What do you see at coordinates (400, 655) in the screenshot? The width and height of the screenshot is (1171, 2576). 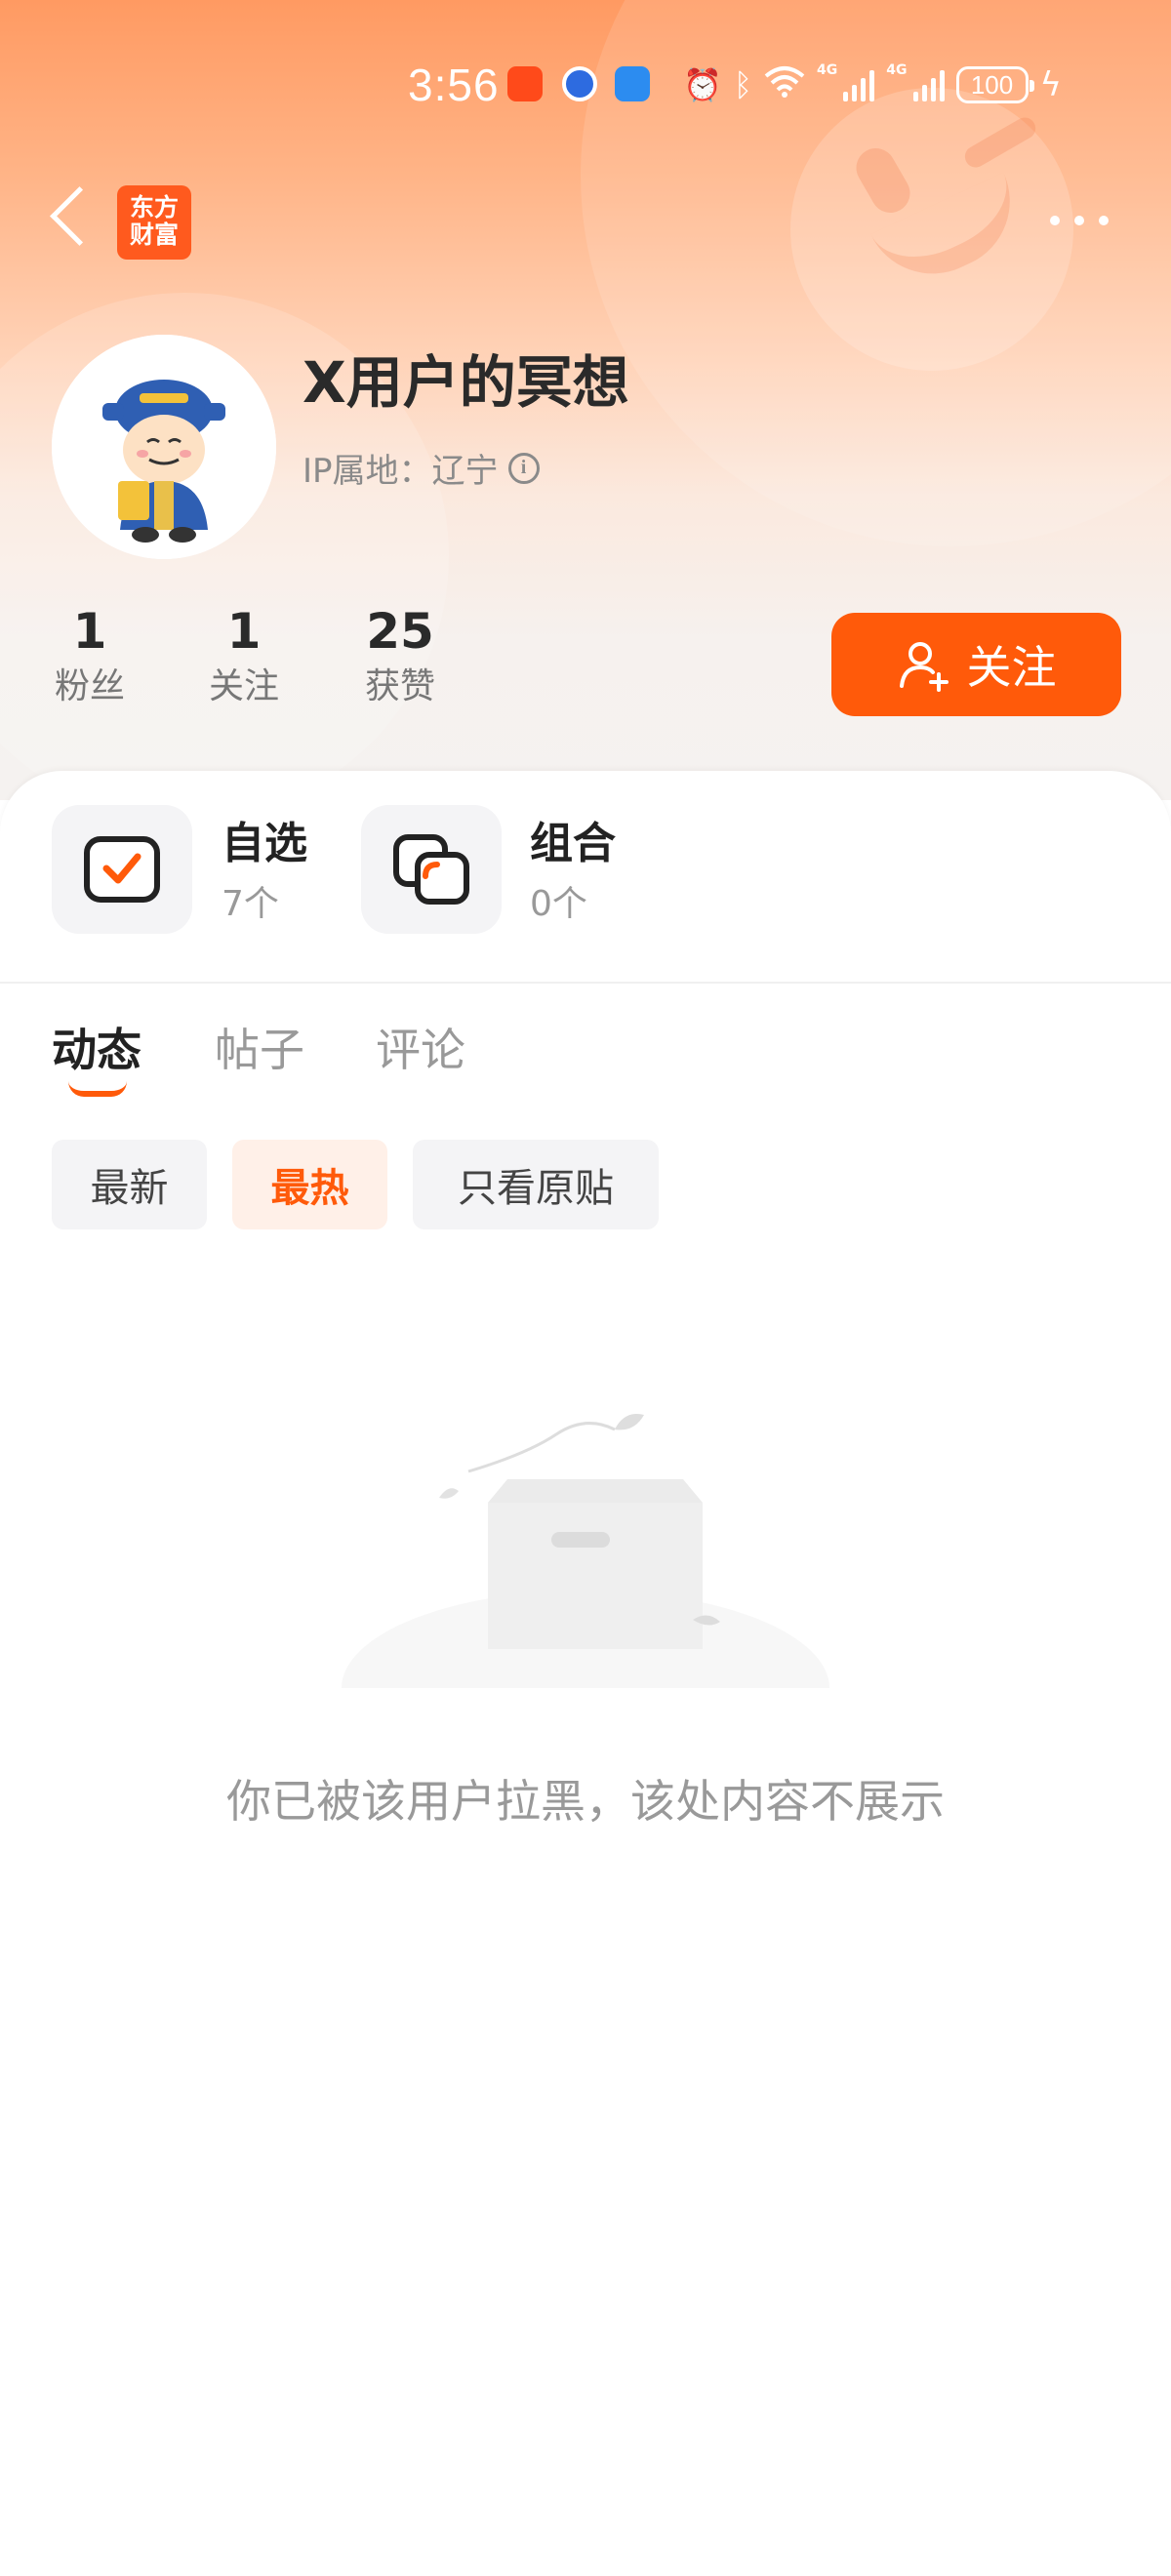 I see `stat-likes: 25 获赞` at bounding box center [400, 655].